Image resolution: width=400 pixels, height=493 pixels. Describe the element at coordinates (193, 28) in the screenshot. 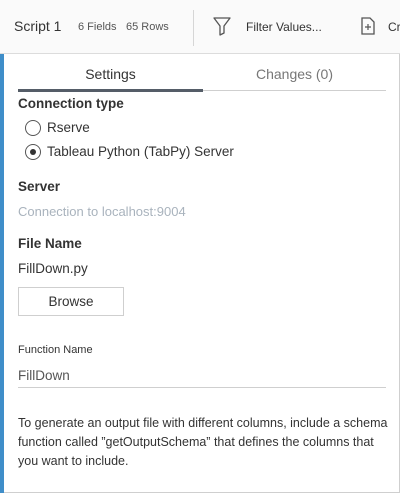

I see `header-divider` at that location.